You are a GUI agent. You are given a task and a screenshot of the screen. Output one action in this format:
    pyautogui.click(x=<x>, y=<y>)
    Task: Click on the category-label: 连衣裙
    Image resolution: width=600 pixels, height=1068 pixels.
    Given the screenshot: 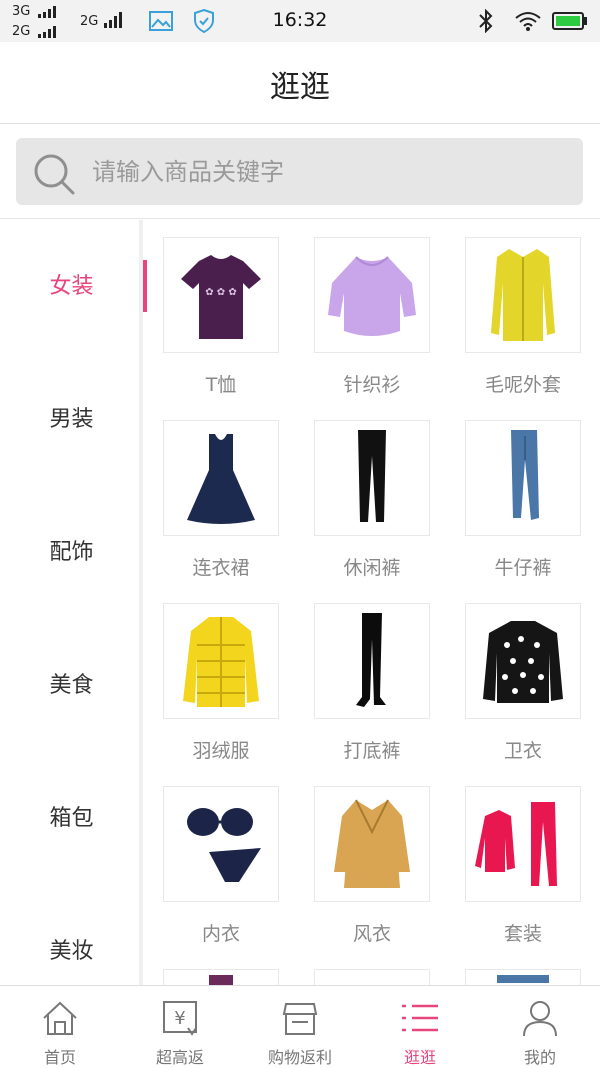 What is the action you would take?
    pyautogui.click(x=221, y=568)
    